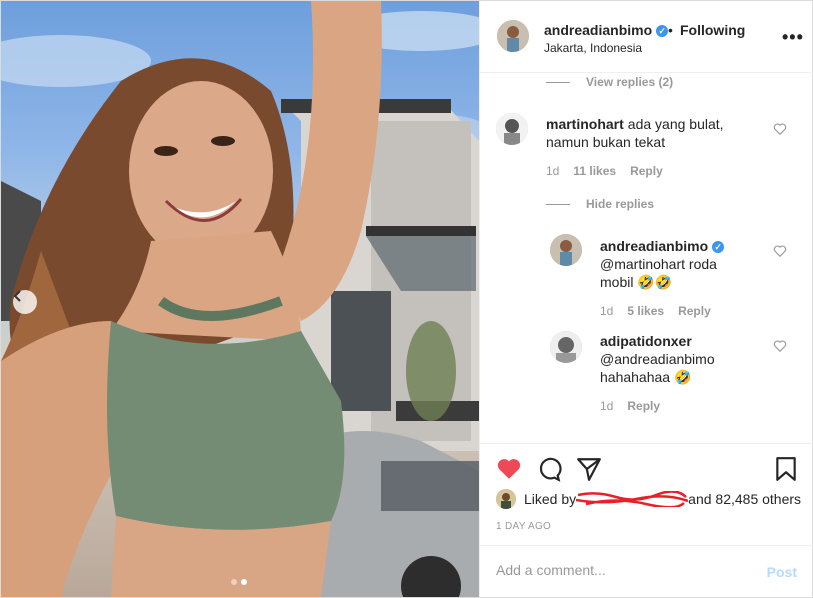 This screenshot has height=598, width=813. Describe the element at coordinates (782, 572) in the screenshot. I see `post-comment-button: Post` at that location.